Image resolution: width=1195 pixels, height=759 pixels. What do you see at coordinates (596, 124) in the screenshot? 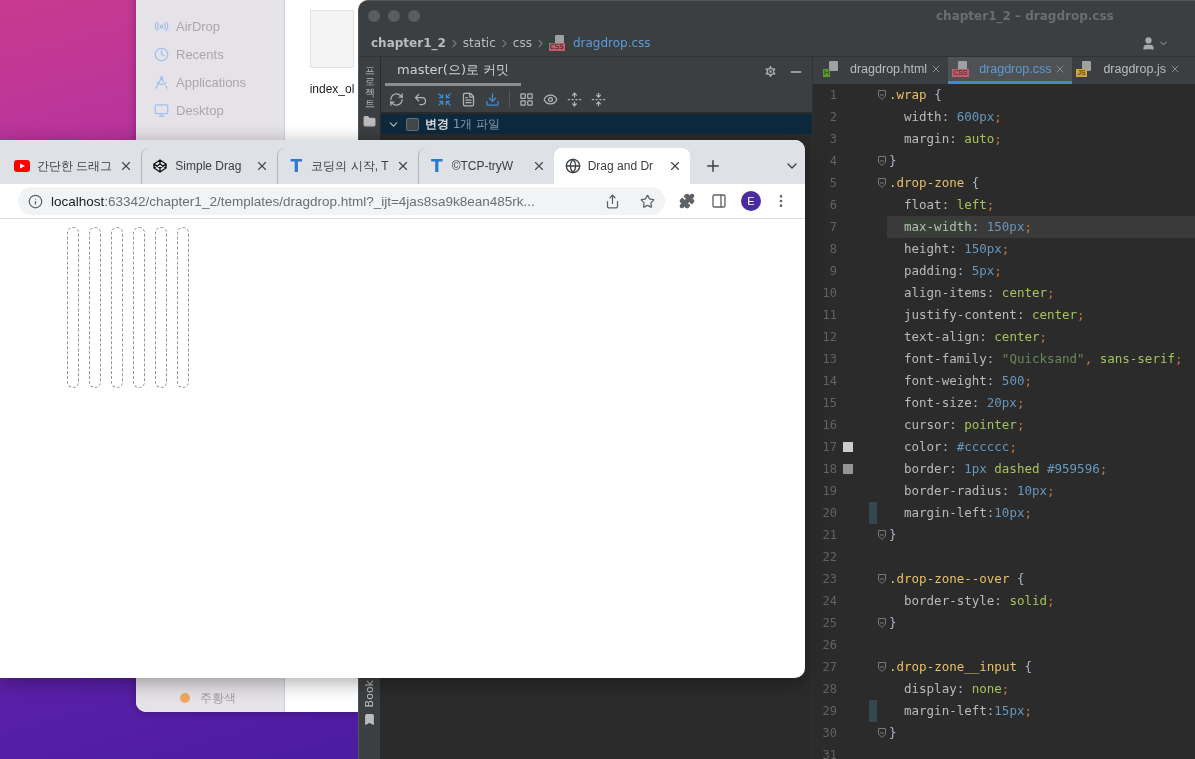
I see `changes-row: 변경 1개 파일` at bounding box center [596, 124].